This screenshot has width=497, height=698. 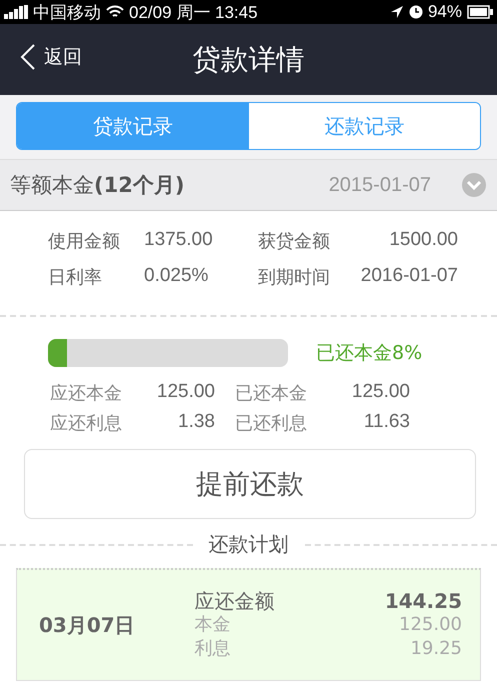 What do you see at coordinates (196, 422) in the screenshot?
I see `stat-value: 1.38` at bounding box center [196, 422].